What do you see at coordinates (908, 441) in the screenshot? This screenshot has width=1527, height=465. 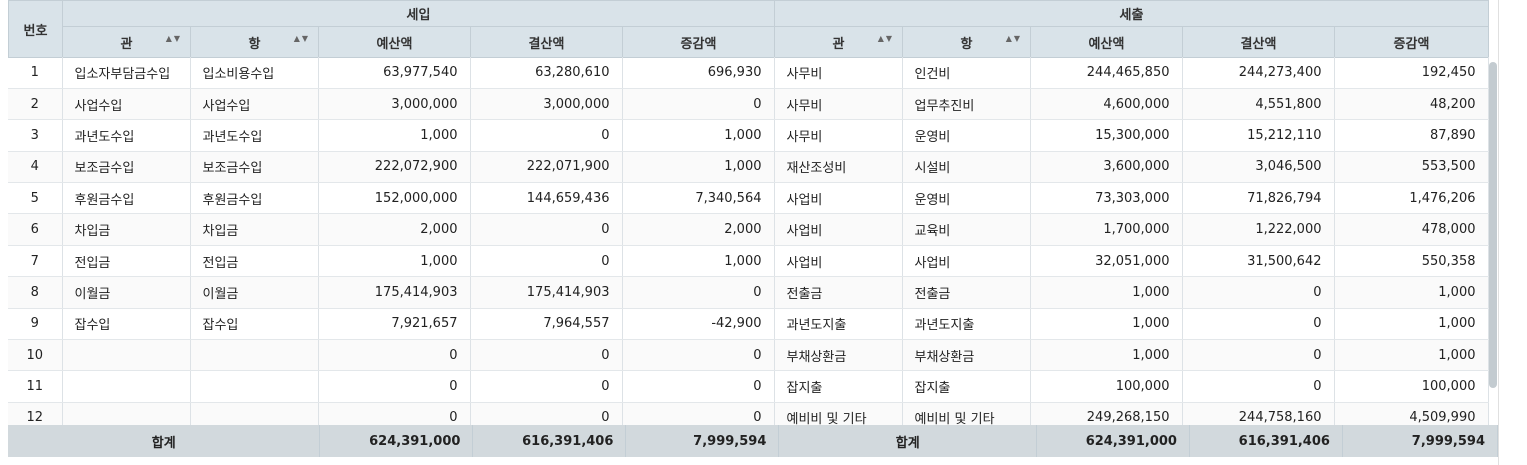 I see `total-label-expense: 합계` at bounding box center [908, 441].